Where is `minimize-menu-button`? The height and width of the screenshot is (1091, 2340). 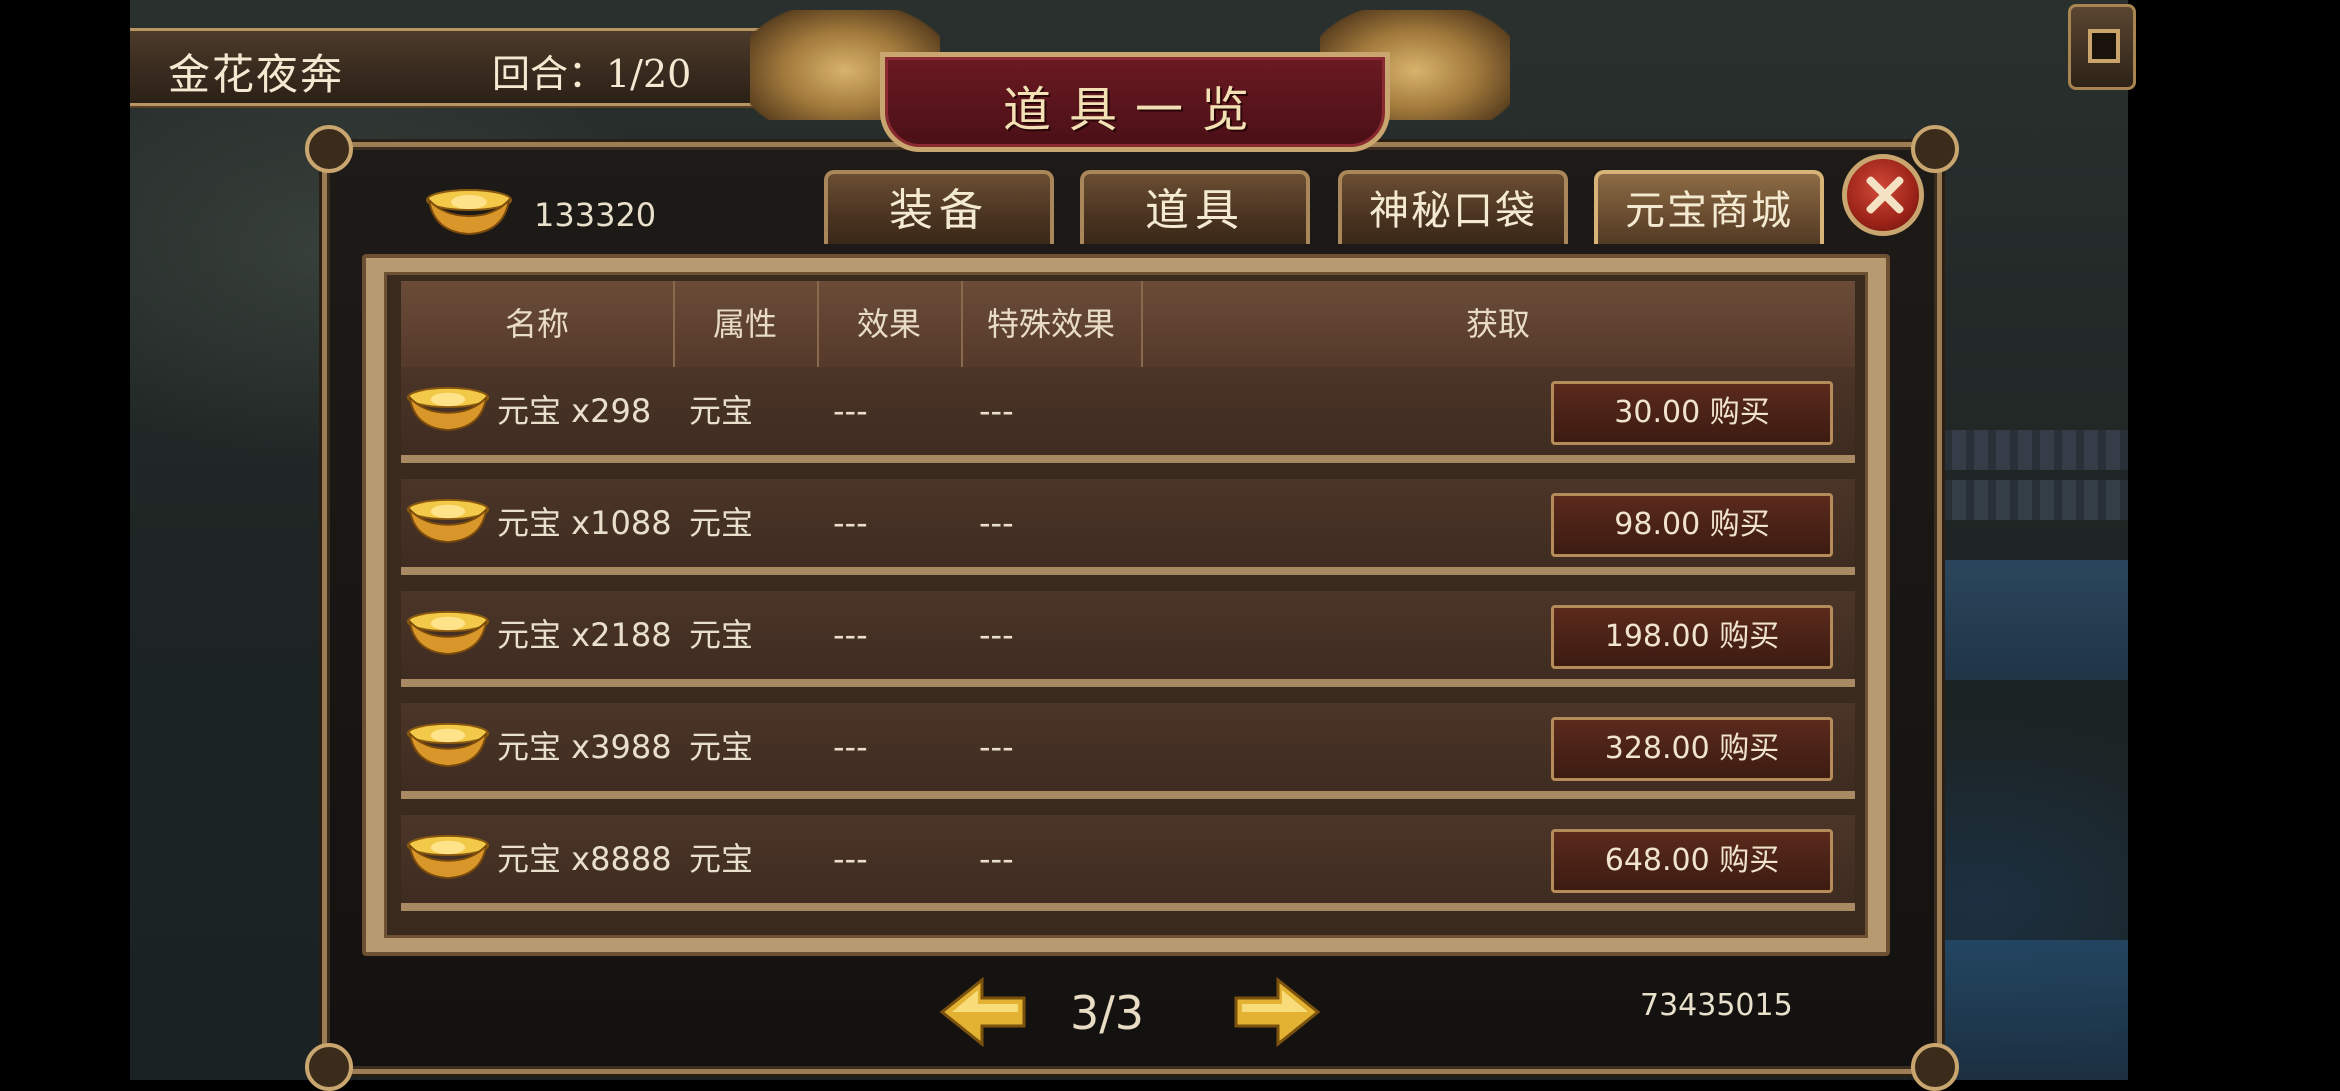 minimize-menu-button is located at coordinates (2102, 47).